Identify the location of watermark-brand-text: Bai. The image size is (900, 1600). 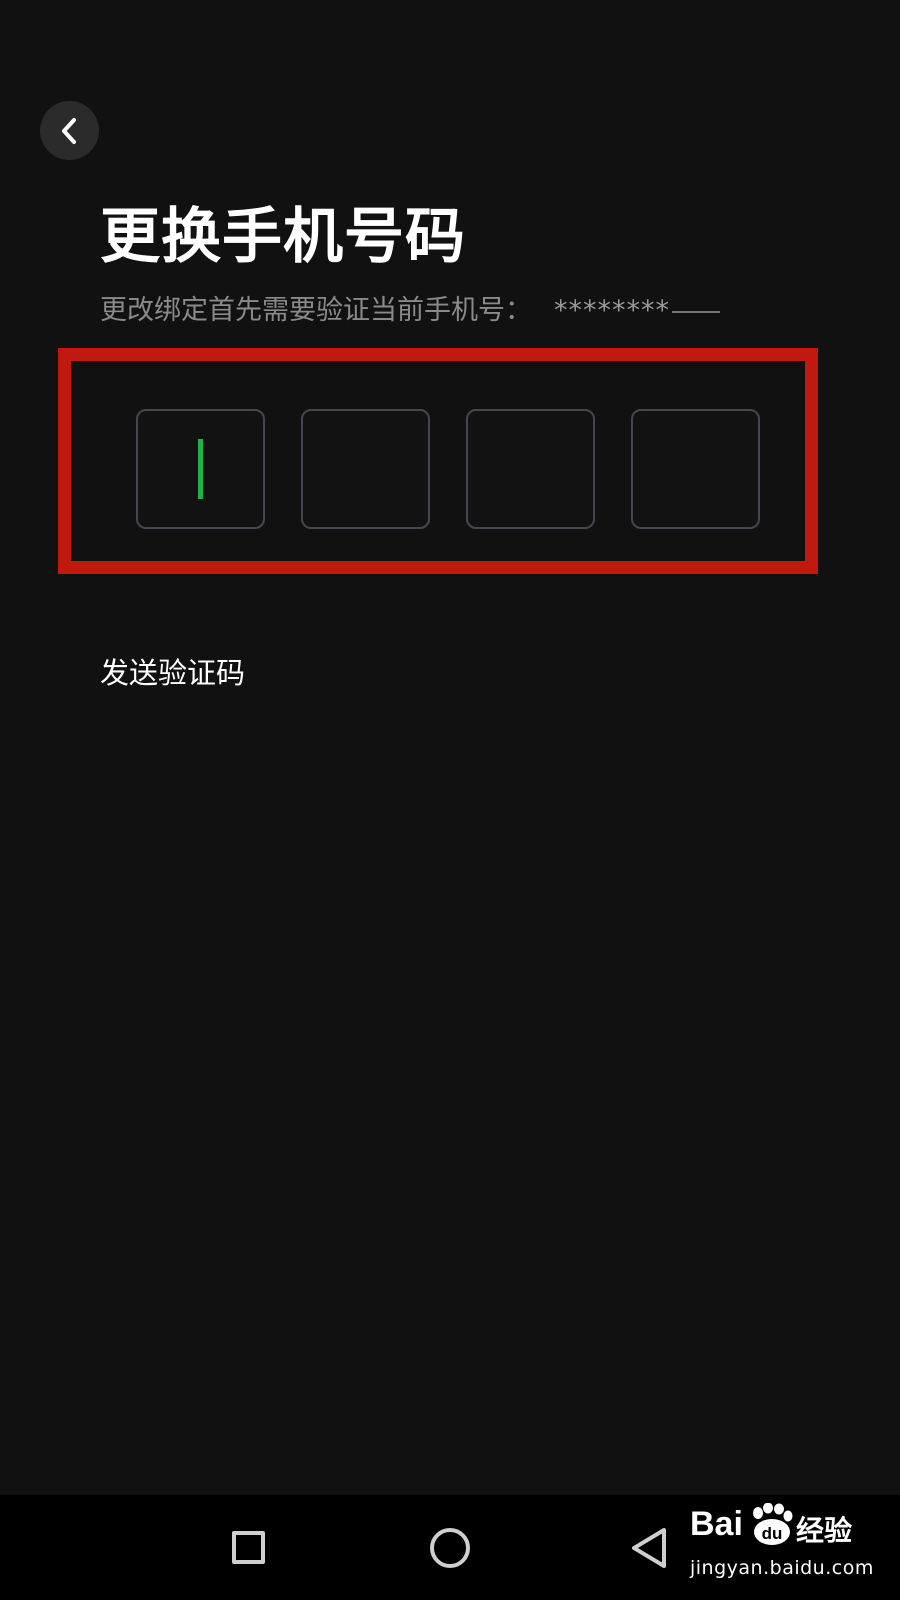
(716, 1524).